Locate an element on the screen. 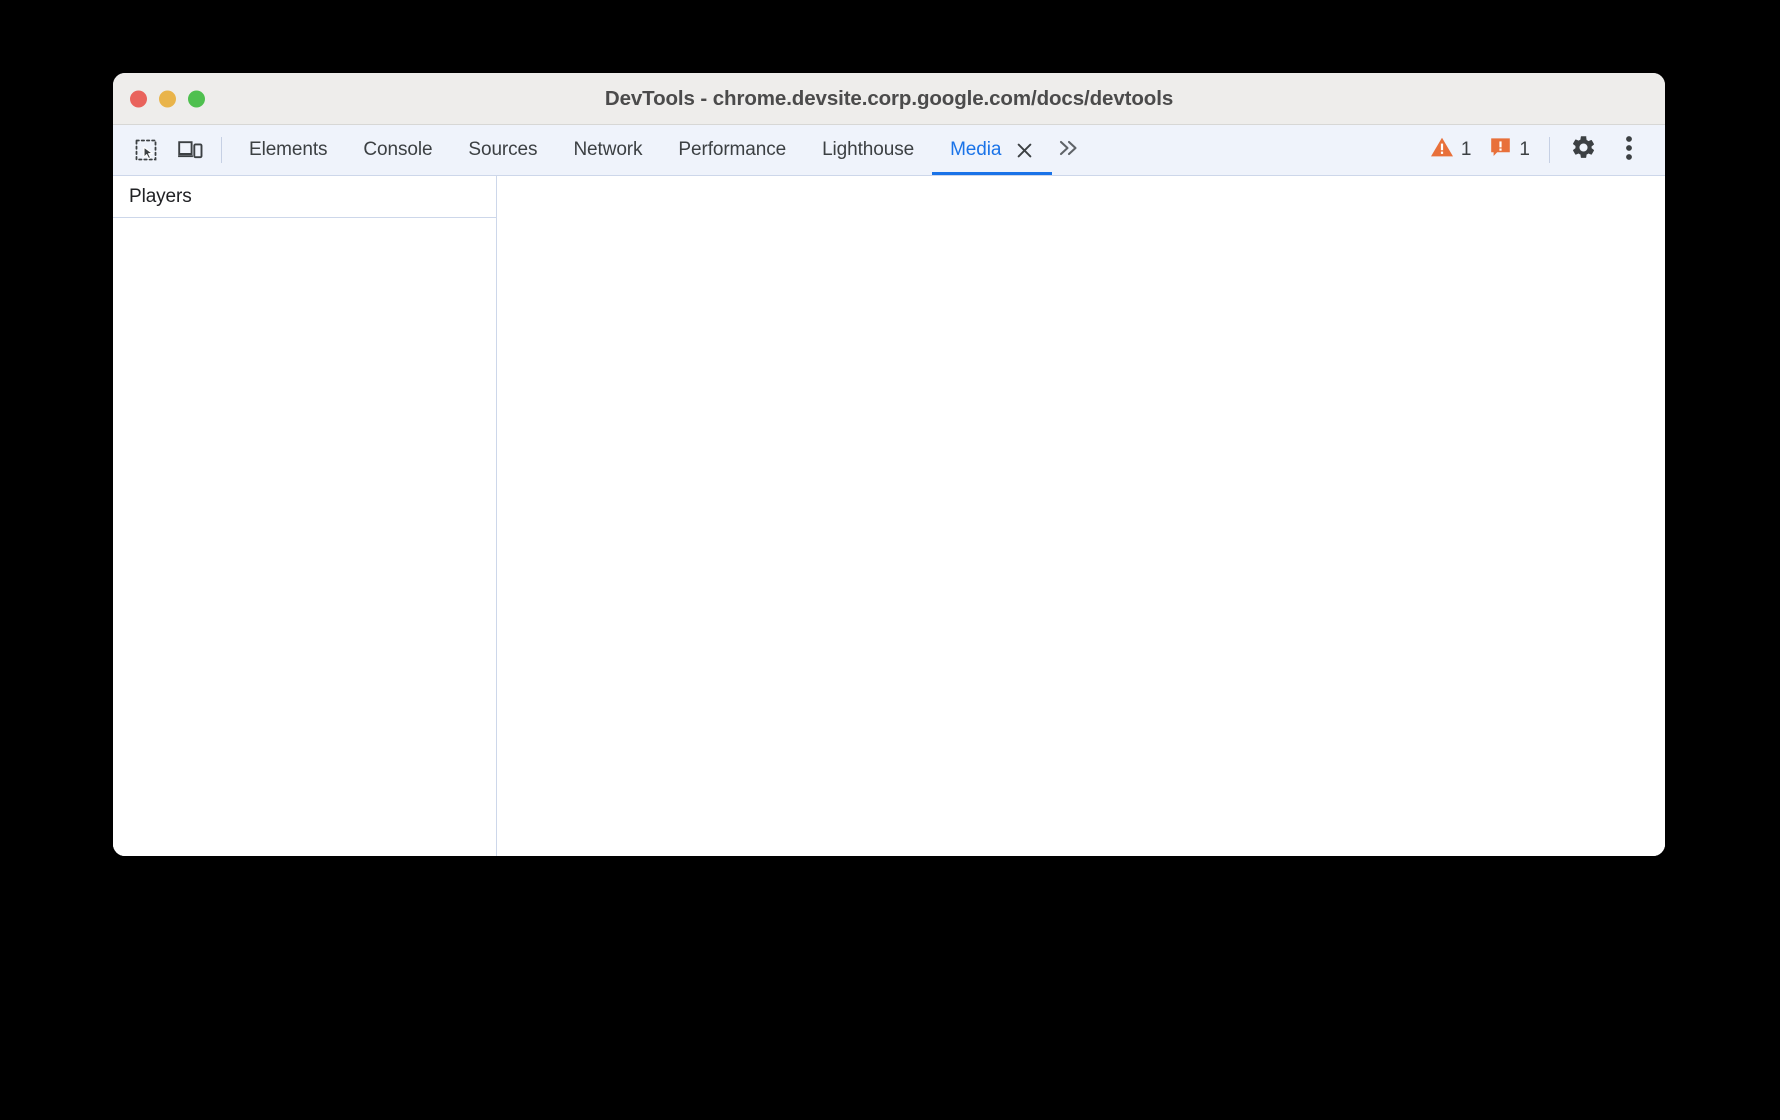 Image resolution: width=1780 pixels, height=1120 pixels. tab-console: Console is located at coordinates (397, 150).